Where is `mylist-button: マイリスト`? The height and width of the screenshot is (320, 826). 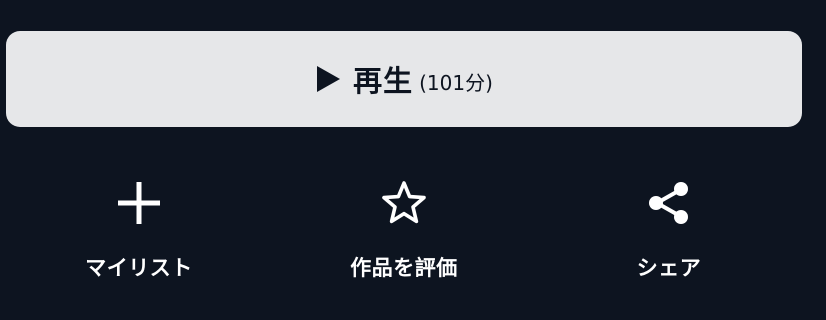
mylist-button: マイリスト is located at coordinates (139, 233).